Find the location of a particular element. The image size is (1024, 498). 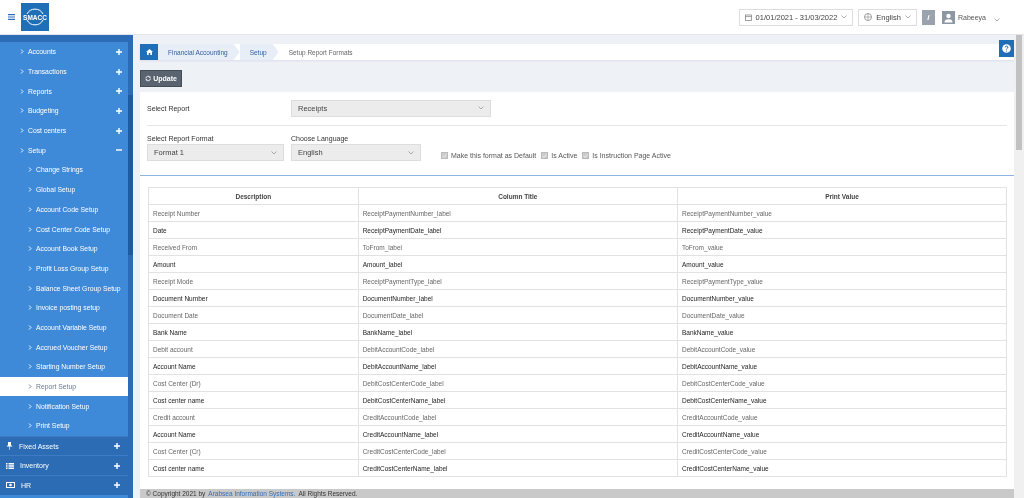

globe-icon is located at coordinates (868, 17).